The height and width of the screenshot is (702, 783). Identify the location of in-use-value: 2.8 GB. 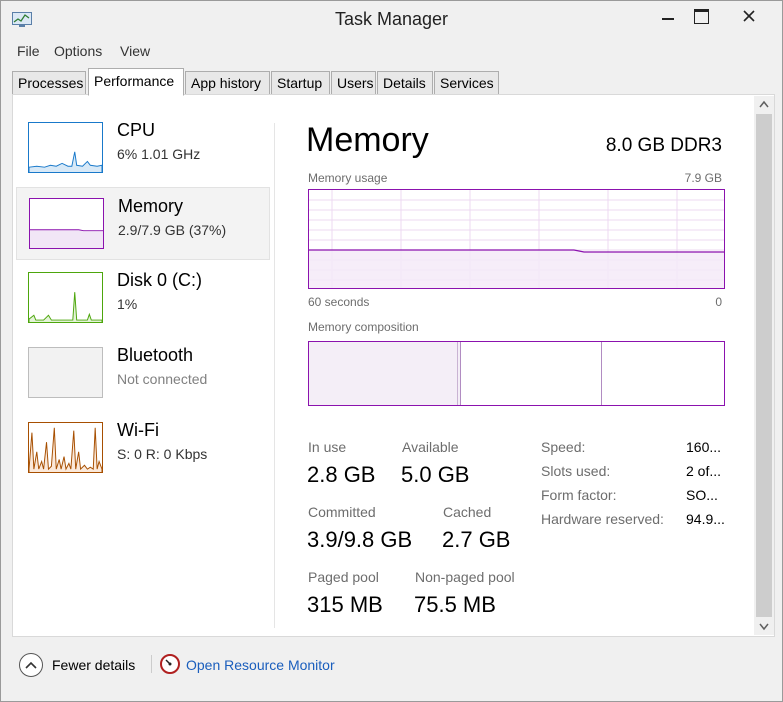
(341, 474).